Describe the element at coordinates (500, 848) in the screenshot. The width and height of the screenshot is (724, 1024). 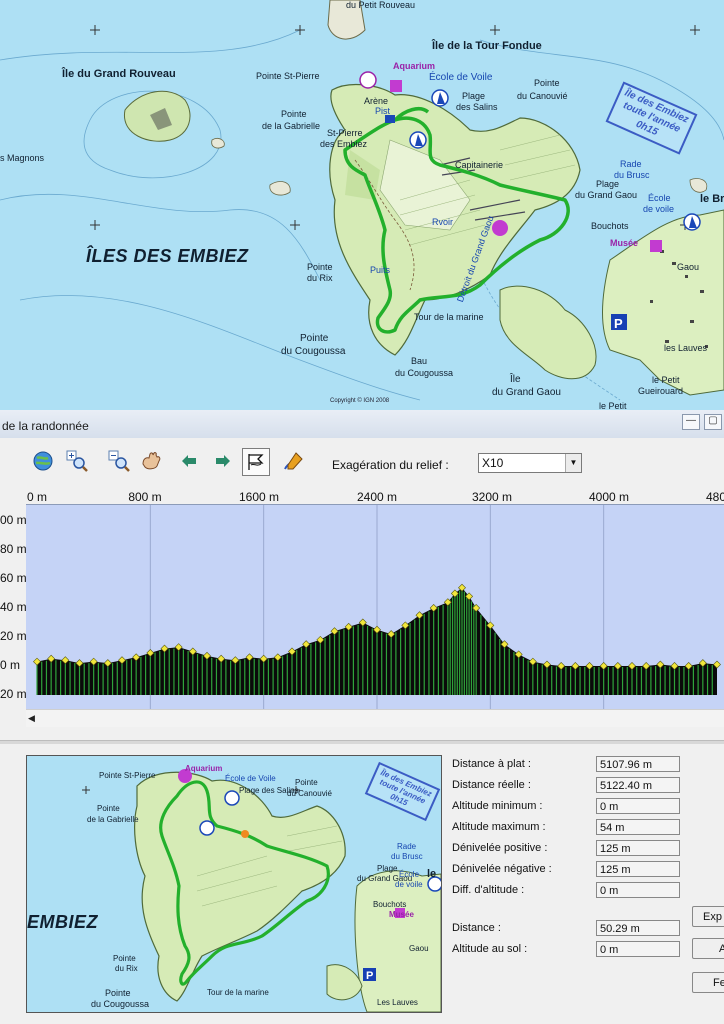
I see `stat-label: Dénivelée positive :` at that location.